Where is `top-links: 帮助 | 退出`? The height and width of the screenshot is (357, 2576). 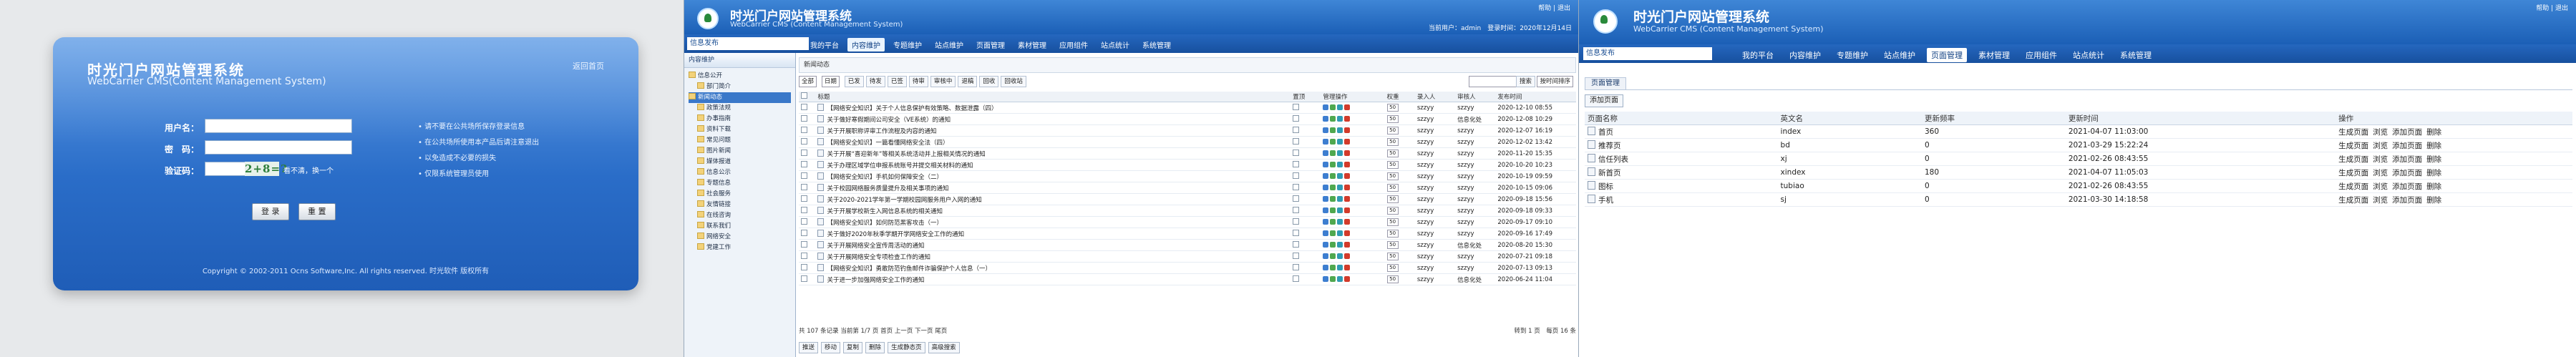 top-links: 帮助 | 退出 is located at coordinates (1554, 8).